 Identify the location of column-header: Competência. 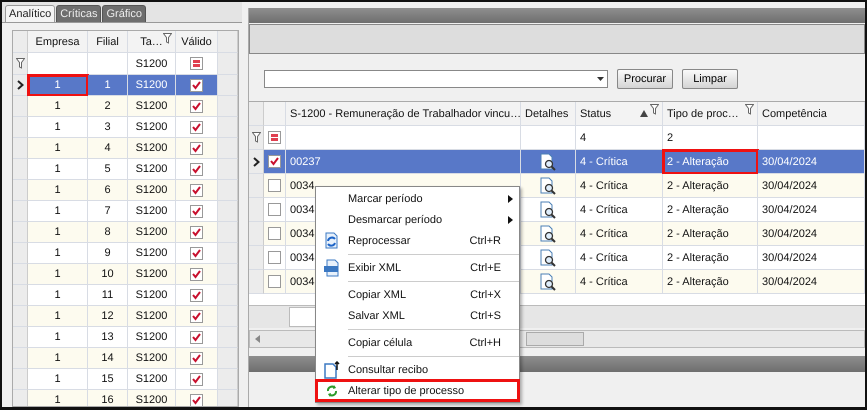
(811, 114).